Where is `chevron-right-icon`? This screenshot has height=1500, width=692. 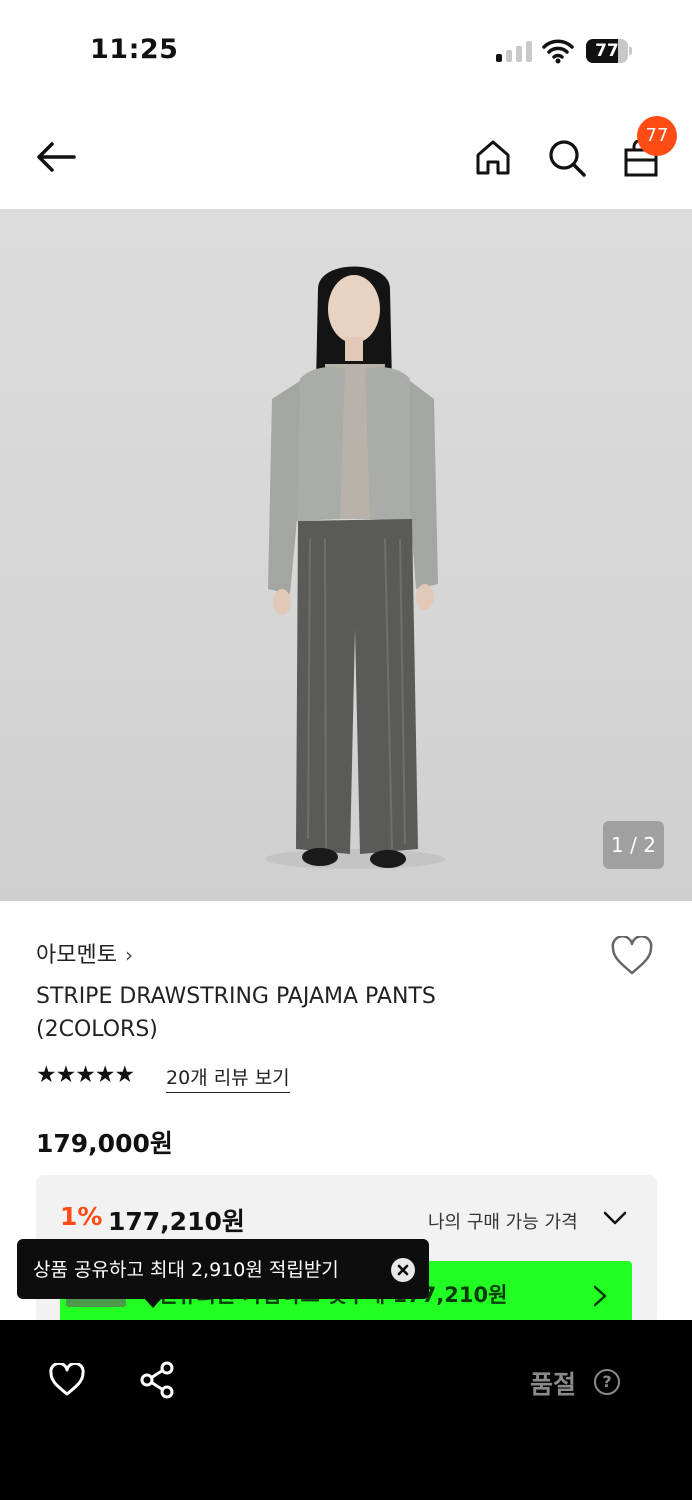 chevron-right-icon is located at coordinates (600, 1296).